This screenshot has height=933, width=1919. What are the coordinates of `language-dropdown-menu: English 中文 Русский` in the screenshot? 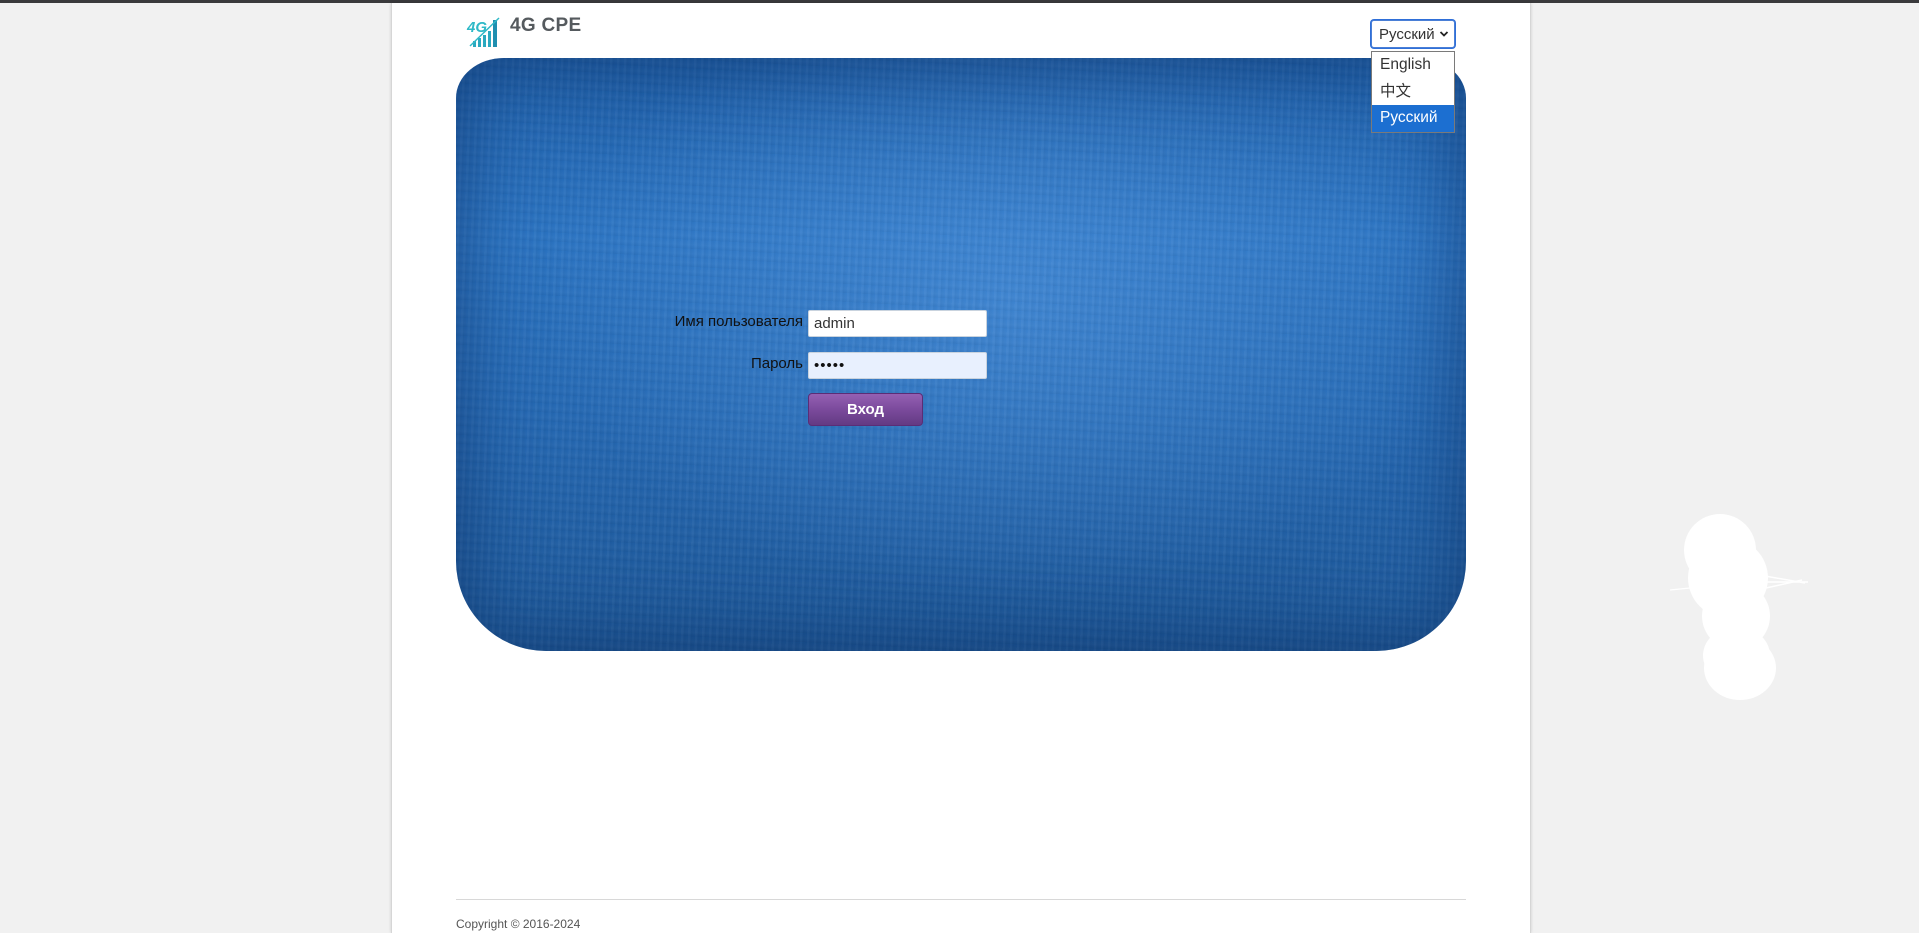 It's located at (1413, 92).